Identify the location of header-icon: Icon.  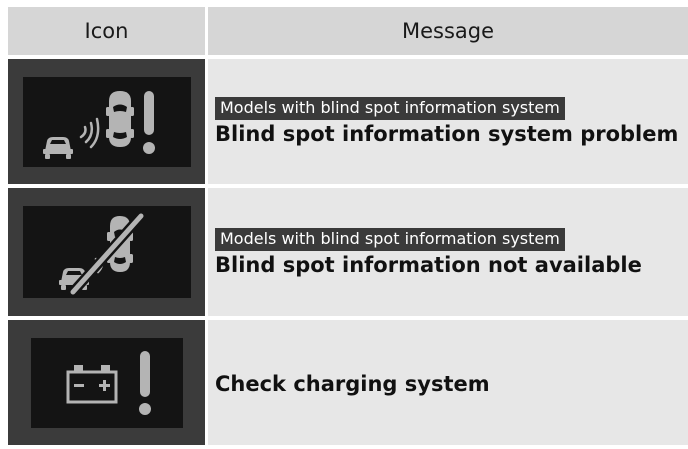
(106, 31).